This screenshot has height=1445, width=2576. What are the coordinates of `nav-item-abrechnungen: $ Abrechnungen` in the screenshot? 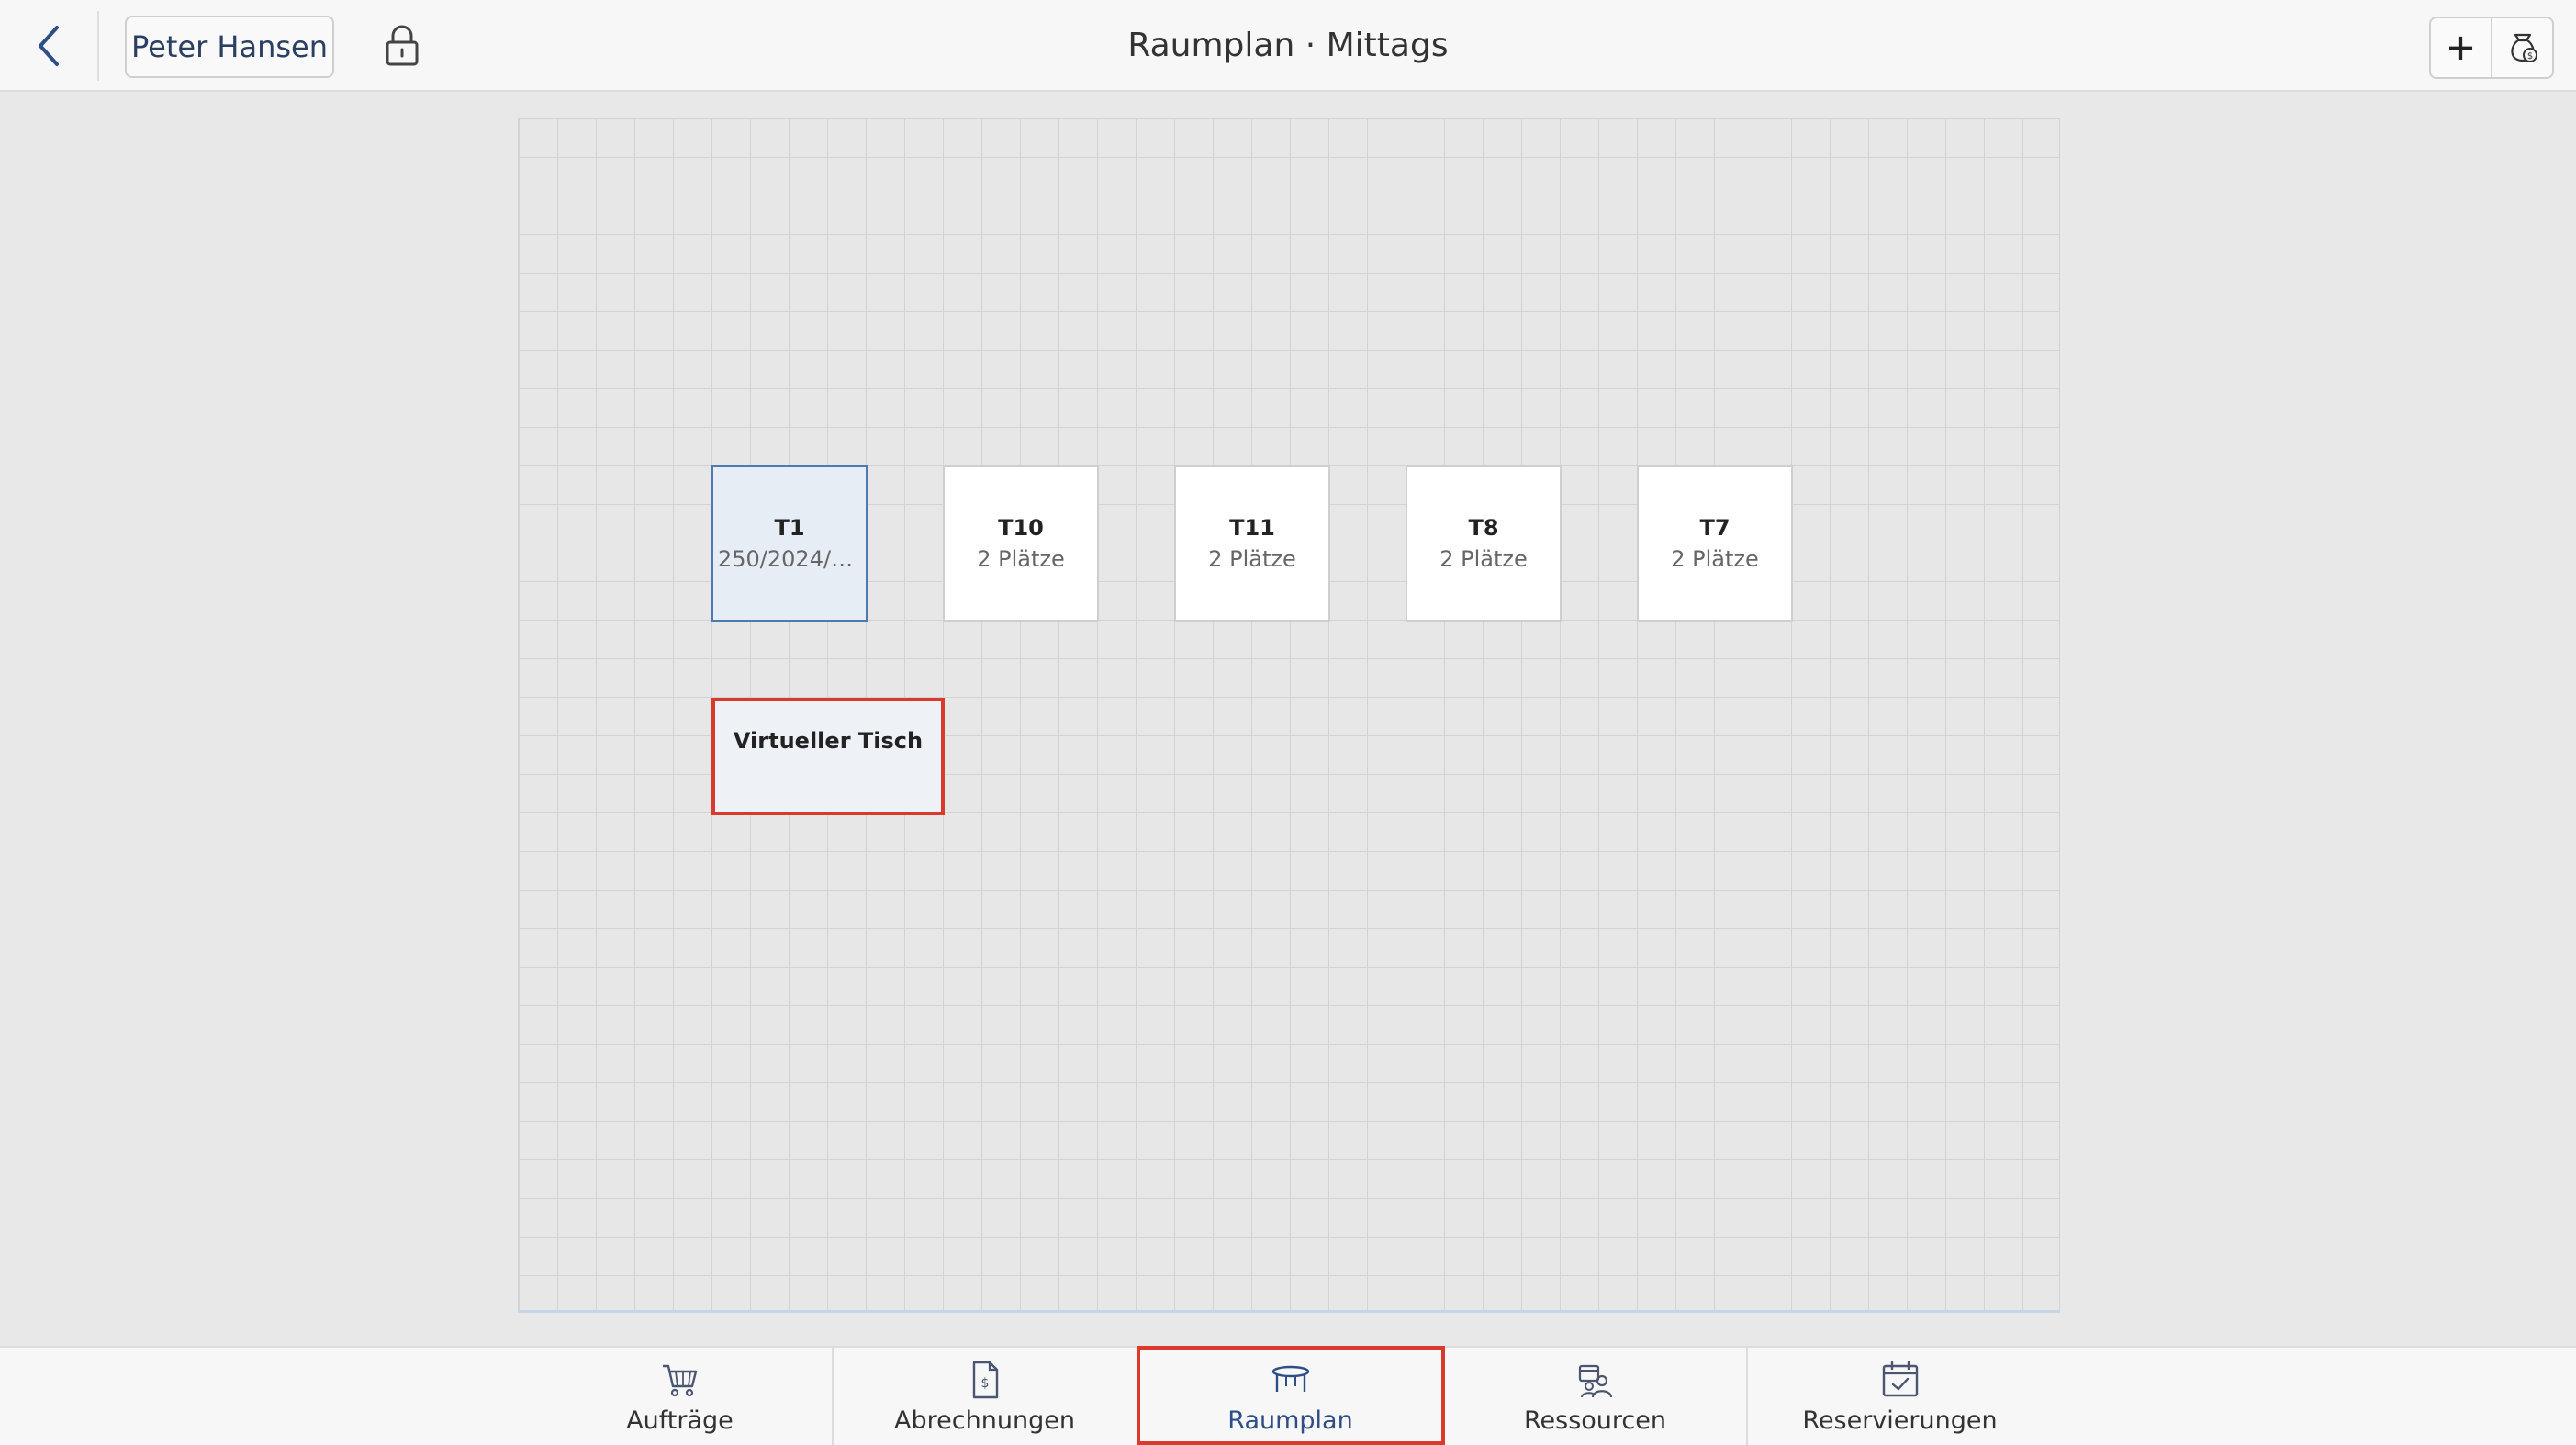 It's located at (985, 1396).